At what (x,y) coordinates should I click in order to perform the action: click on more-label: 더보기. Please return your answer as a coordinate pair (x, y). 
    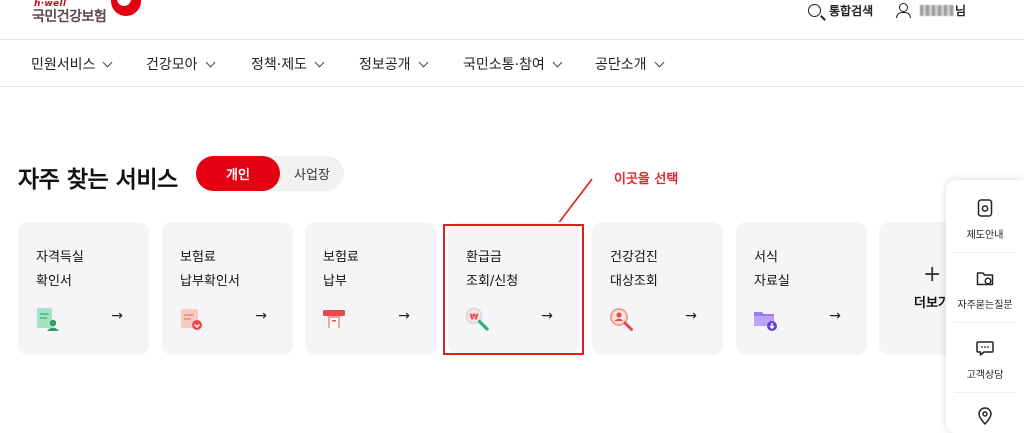
    Looking at the image, I should click on (932, 303).